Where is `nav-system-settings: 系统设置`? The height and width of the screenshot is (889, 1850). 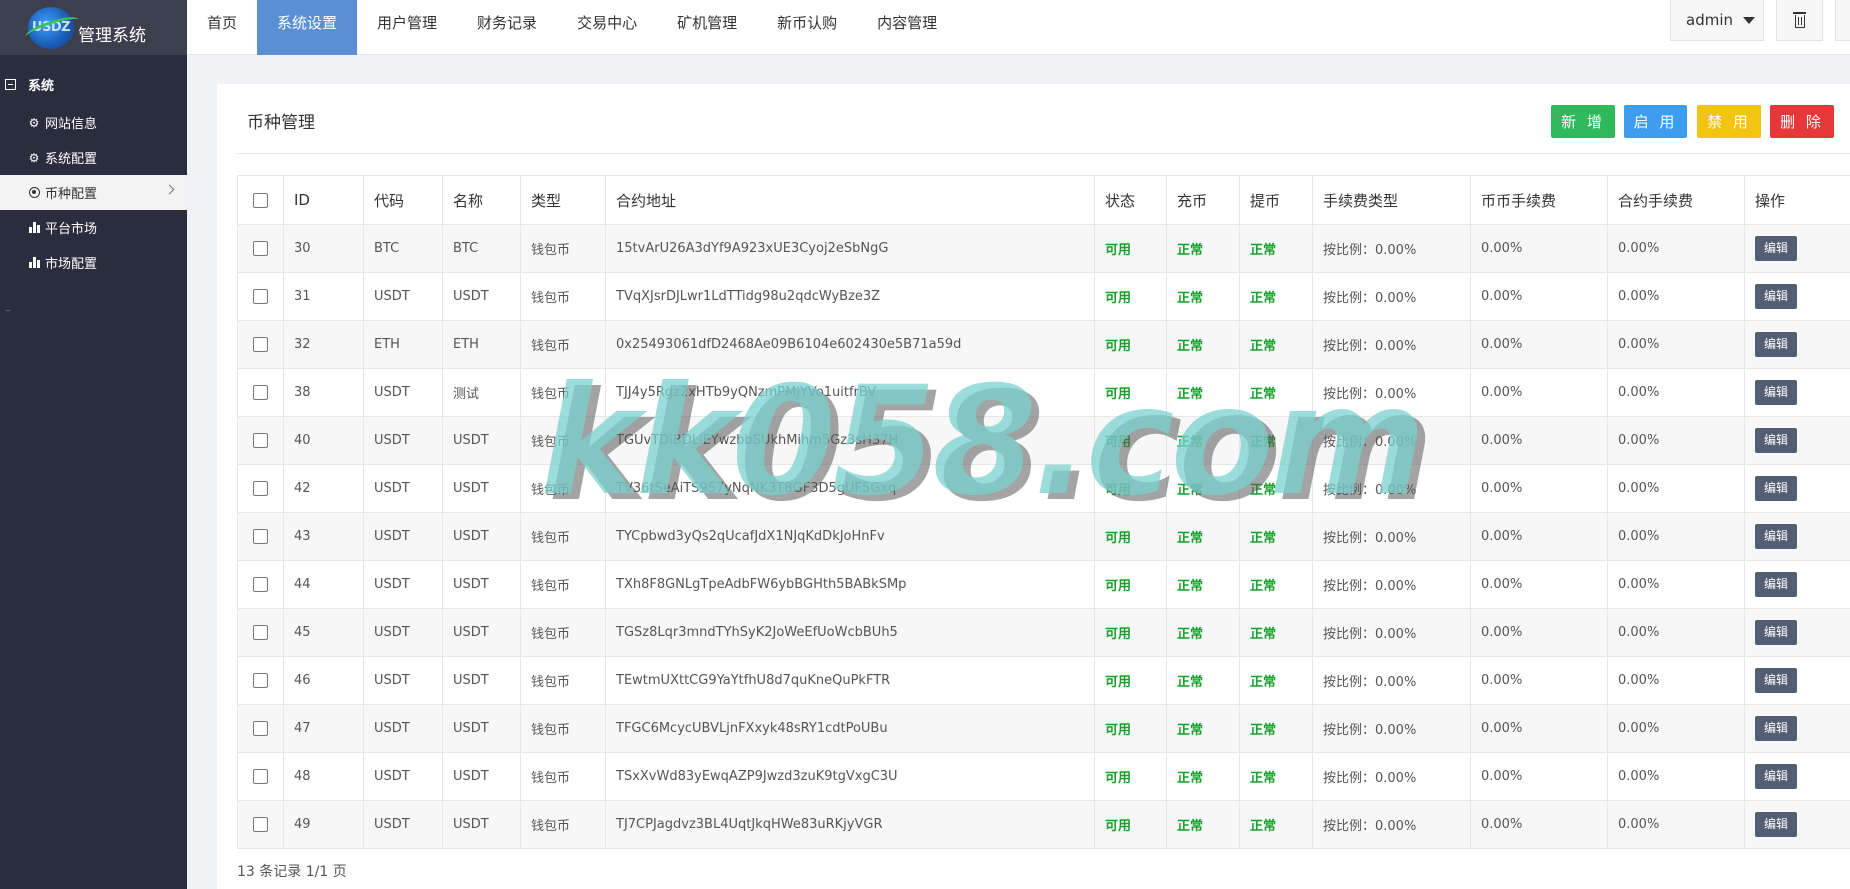
nav-system-settings: 系统设置 is located at coordinates (307, 27).